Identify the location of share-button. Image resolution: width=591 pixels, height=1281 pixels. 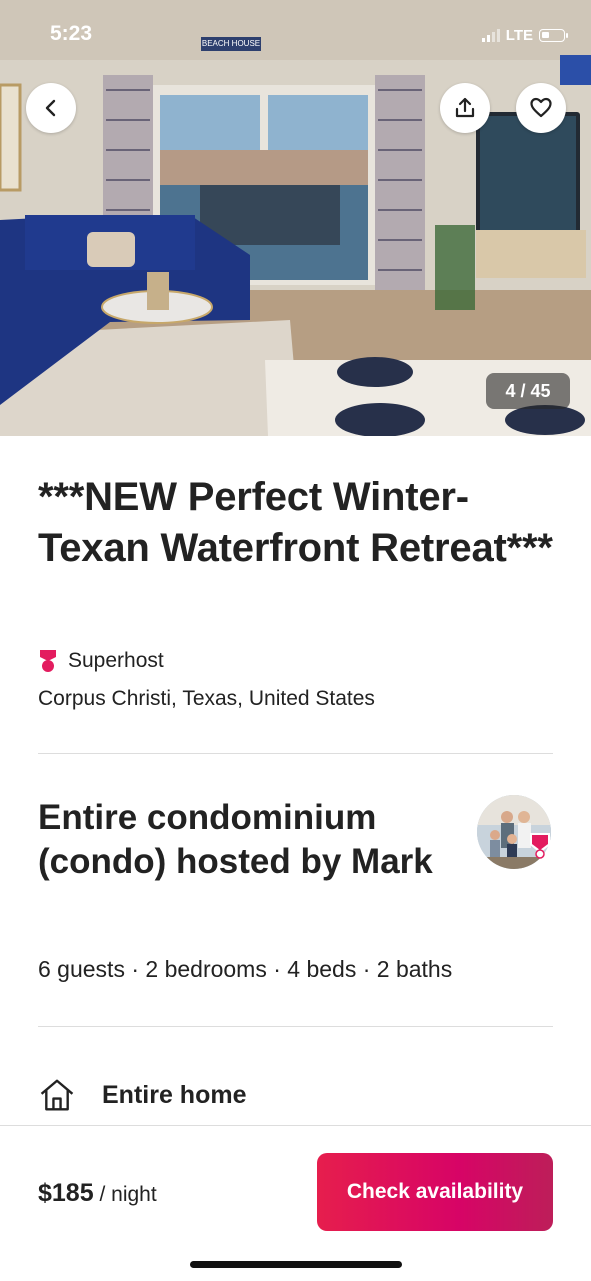
(465, 108).